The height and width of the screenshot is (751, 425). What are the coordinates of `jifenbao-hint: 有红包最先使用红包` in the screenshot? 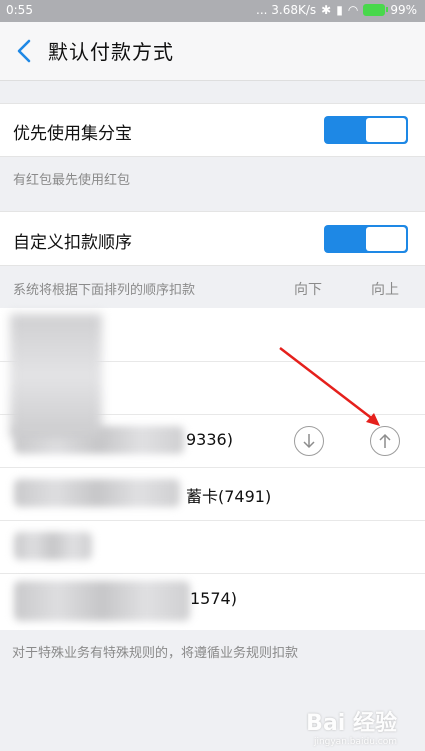 It's located at (72, 180).